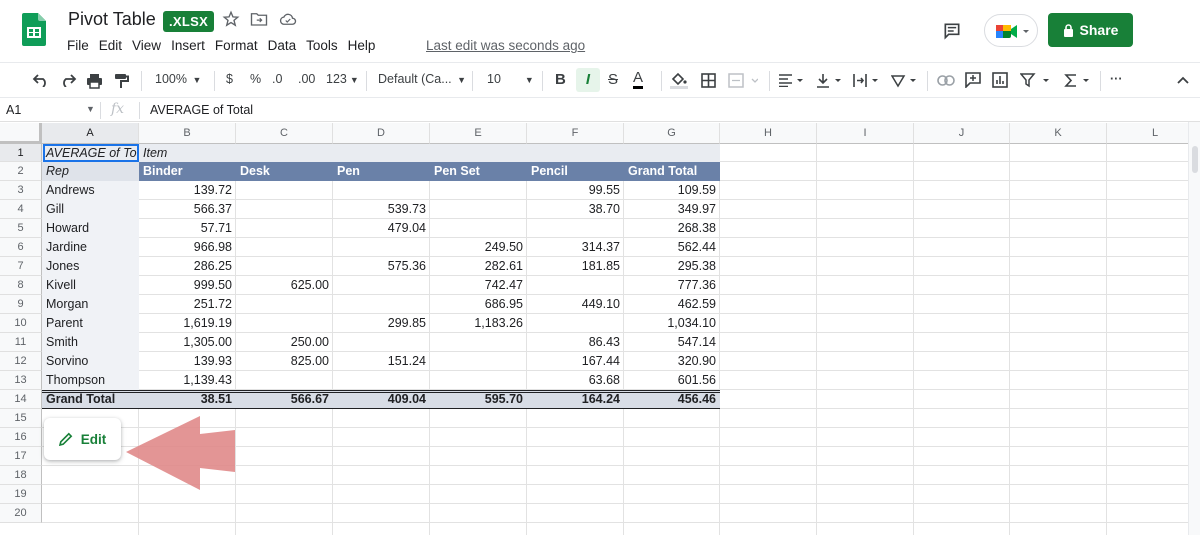 The width and height of the screenshot is (1200, 535). What do you see at coordinates (282, 45) in the screenshot?
I see `menu-data: Data` at bounding box center [282, 45].